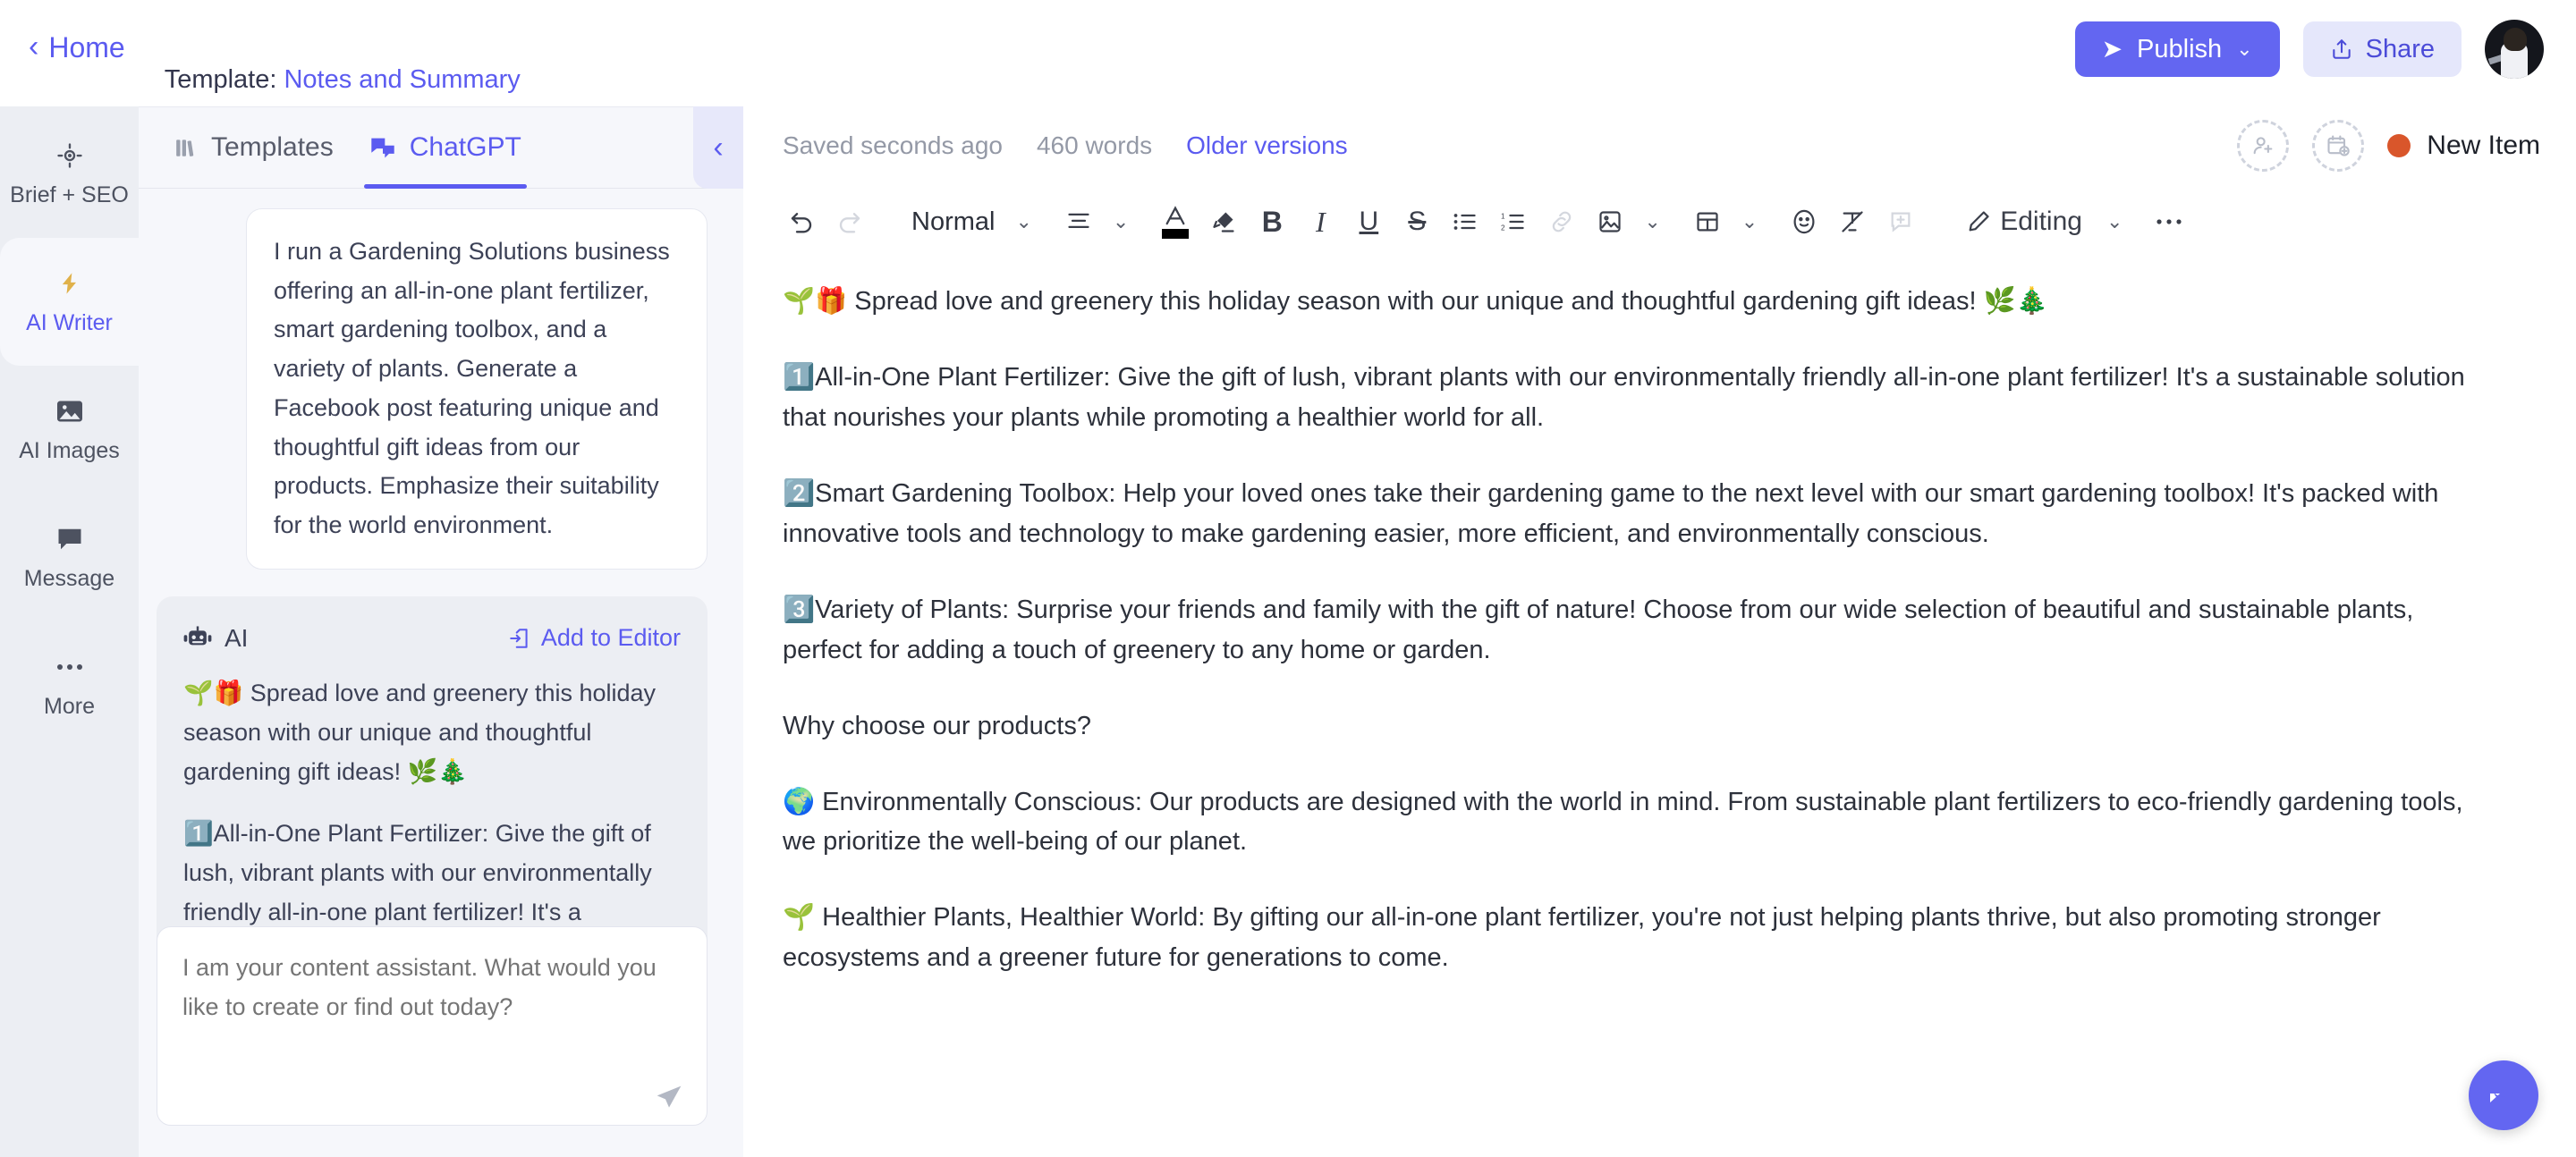 This screenshot has height=1157, width=2576. I want to click on editor-toolbar: Normal ⌄ ⌄ B I U S 1 2 ⌄ ⌄ Editing ⌄, so click(1659, 221).